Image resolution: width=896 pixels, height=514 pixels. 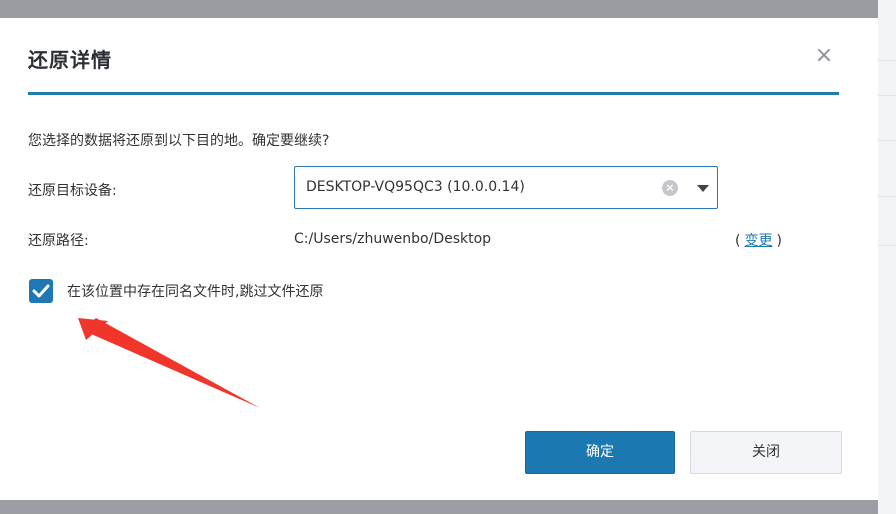 What do you see at coordinates (766, 452) in the screenshot?
I see `close-button: 关闭` at bounding box center [766, 452].